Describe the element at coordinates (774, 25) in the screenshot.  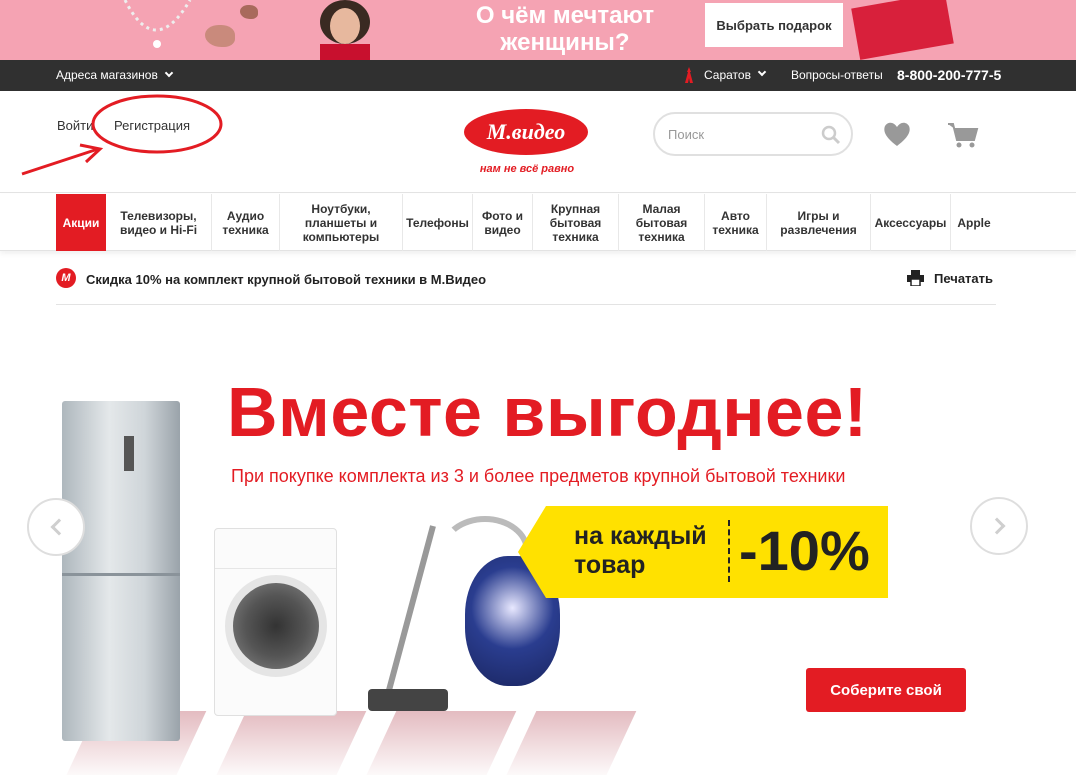
I see `choose-gift-button: Выбрать подарок` at that location.